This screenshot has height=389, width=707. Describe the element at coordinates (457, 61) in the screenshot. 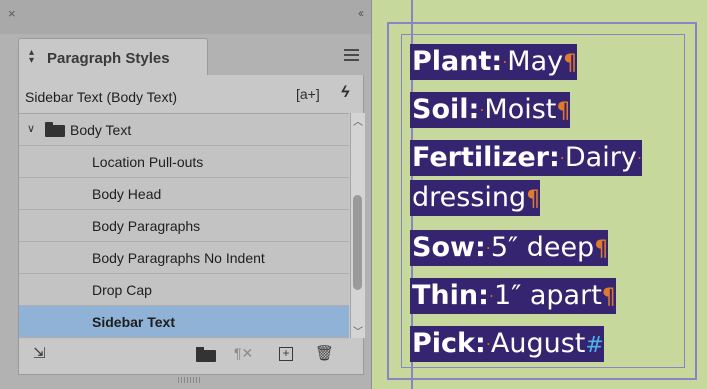

I see `line-label: Plant:` at that location.